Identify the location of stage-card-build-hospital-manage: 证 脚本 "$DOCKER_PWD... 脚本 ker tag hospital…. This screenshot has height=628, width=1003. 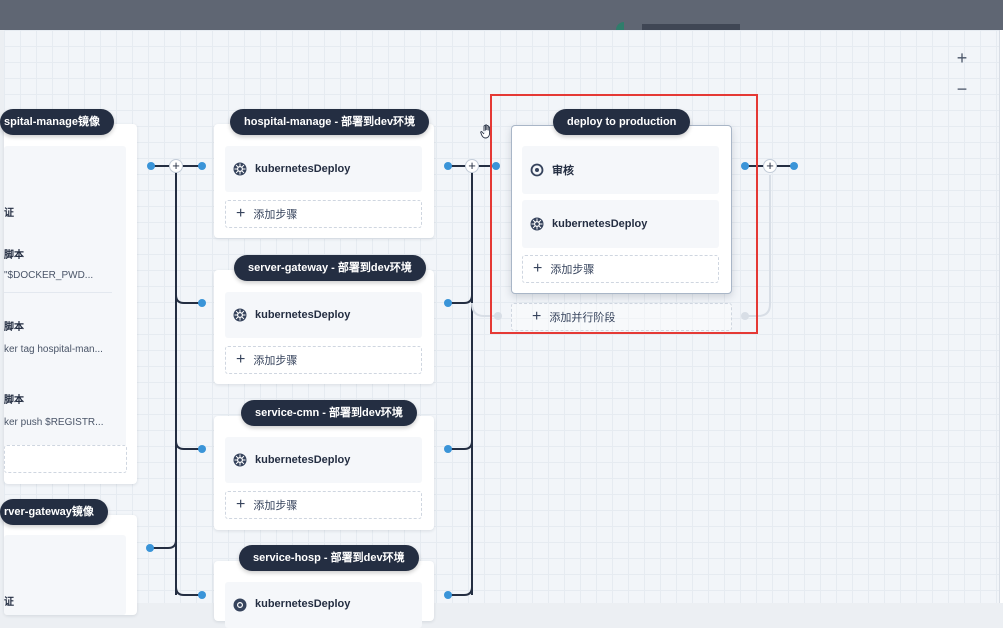
(70, 304).